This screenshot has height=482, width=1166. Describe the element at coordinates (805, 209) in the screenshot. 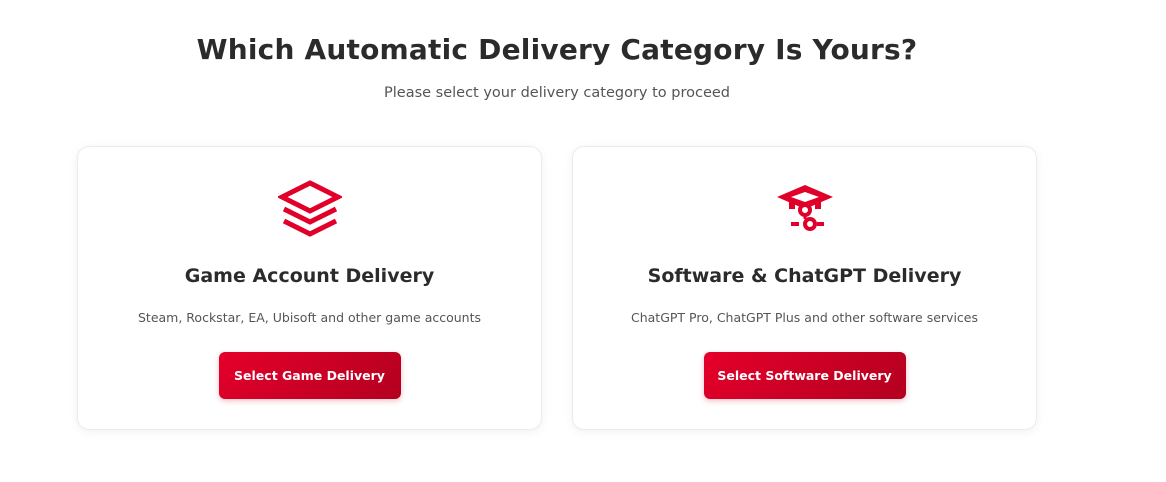

I see `graduation-cap-icon` at that location.